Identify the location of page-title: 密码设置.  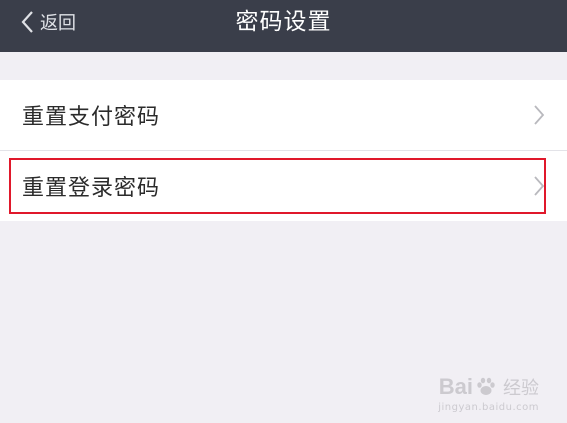
(283, 22).